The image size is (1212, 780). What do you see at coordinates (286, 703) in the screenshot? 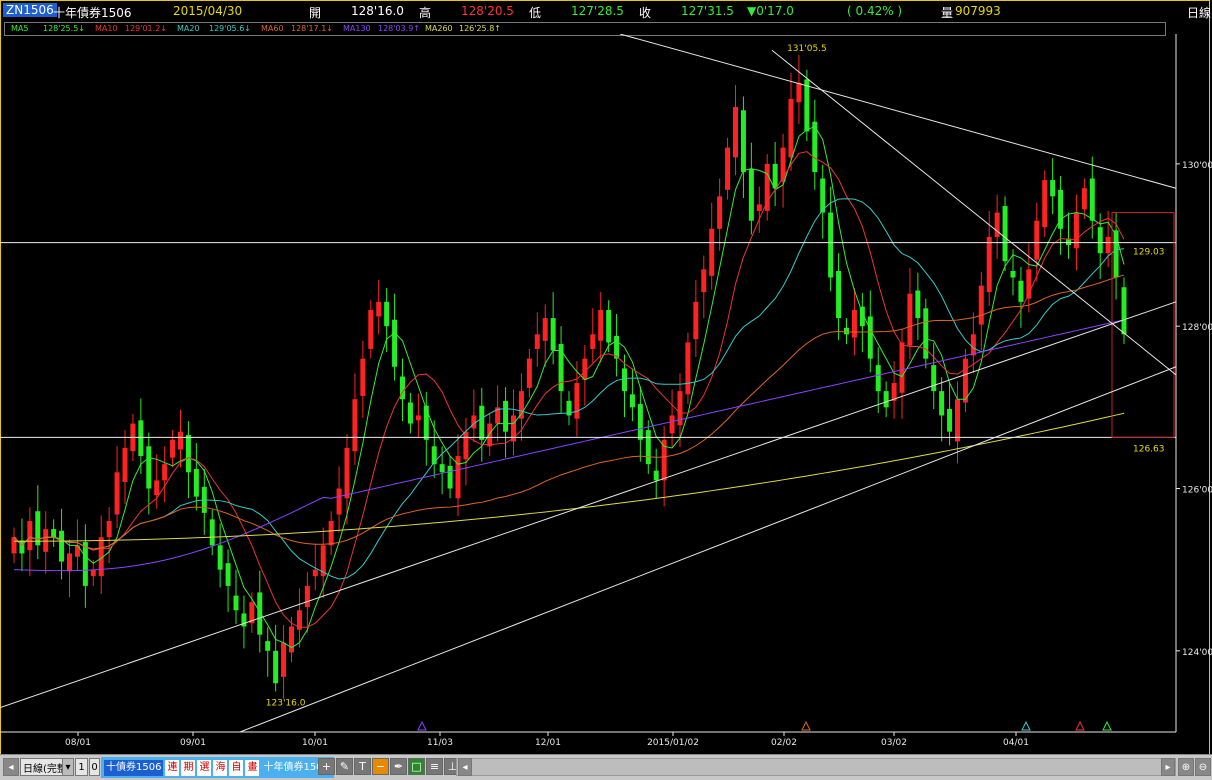
I see `low-annotation: 123'16.0` at bounding box center [286, 703].